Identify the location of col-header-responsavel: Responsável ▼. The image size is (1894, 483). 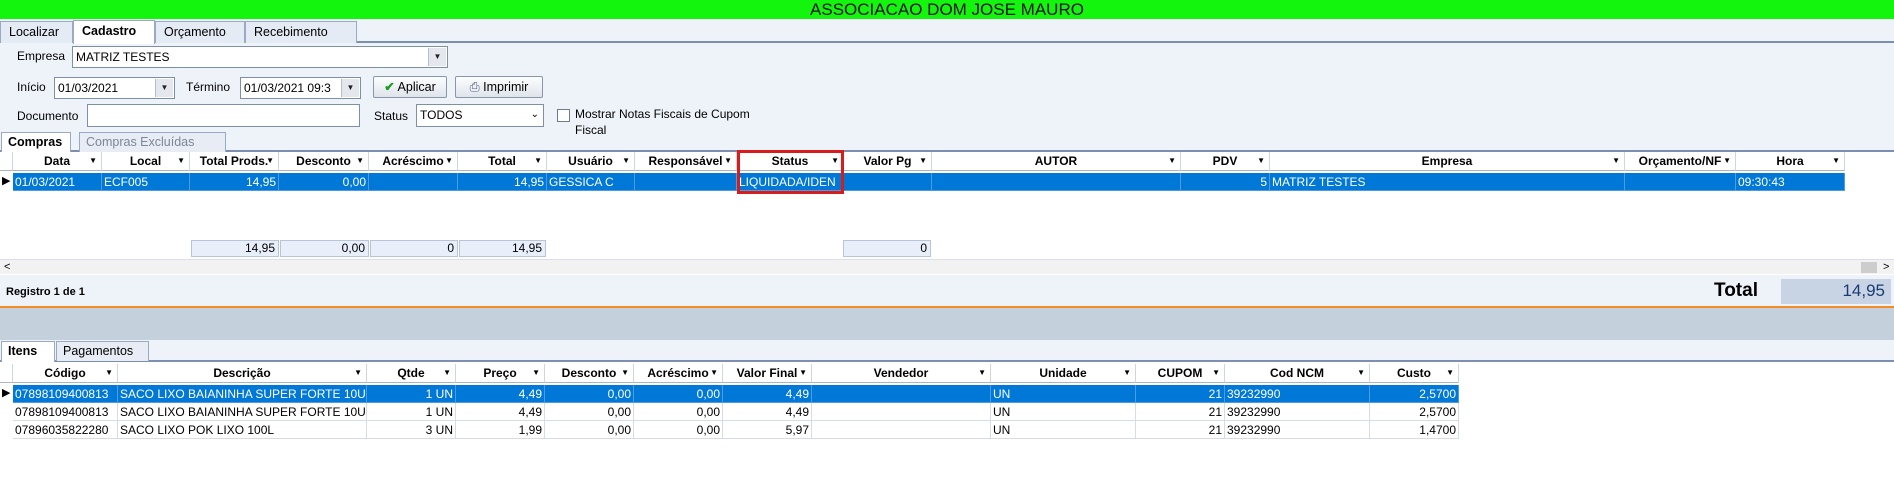
(686, 161).